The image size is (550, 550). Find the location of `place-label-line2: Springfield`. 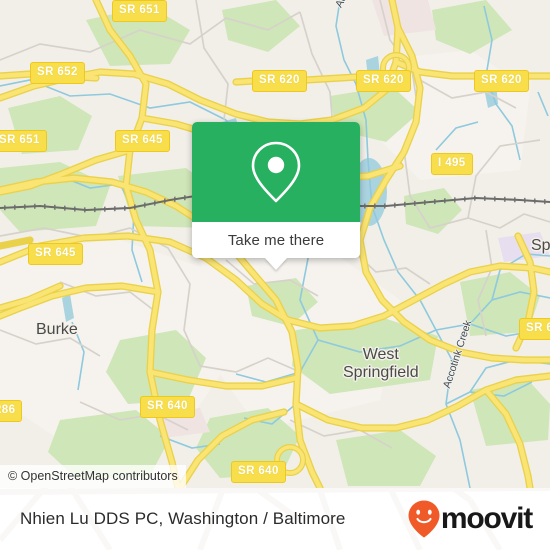

place-label-line2: Springfield is located at coordinates (381, 372).